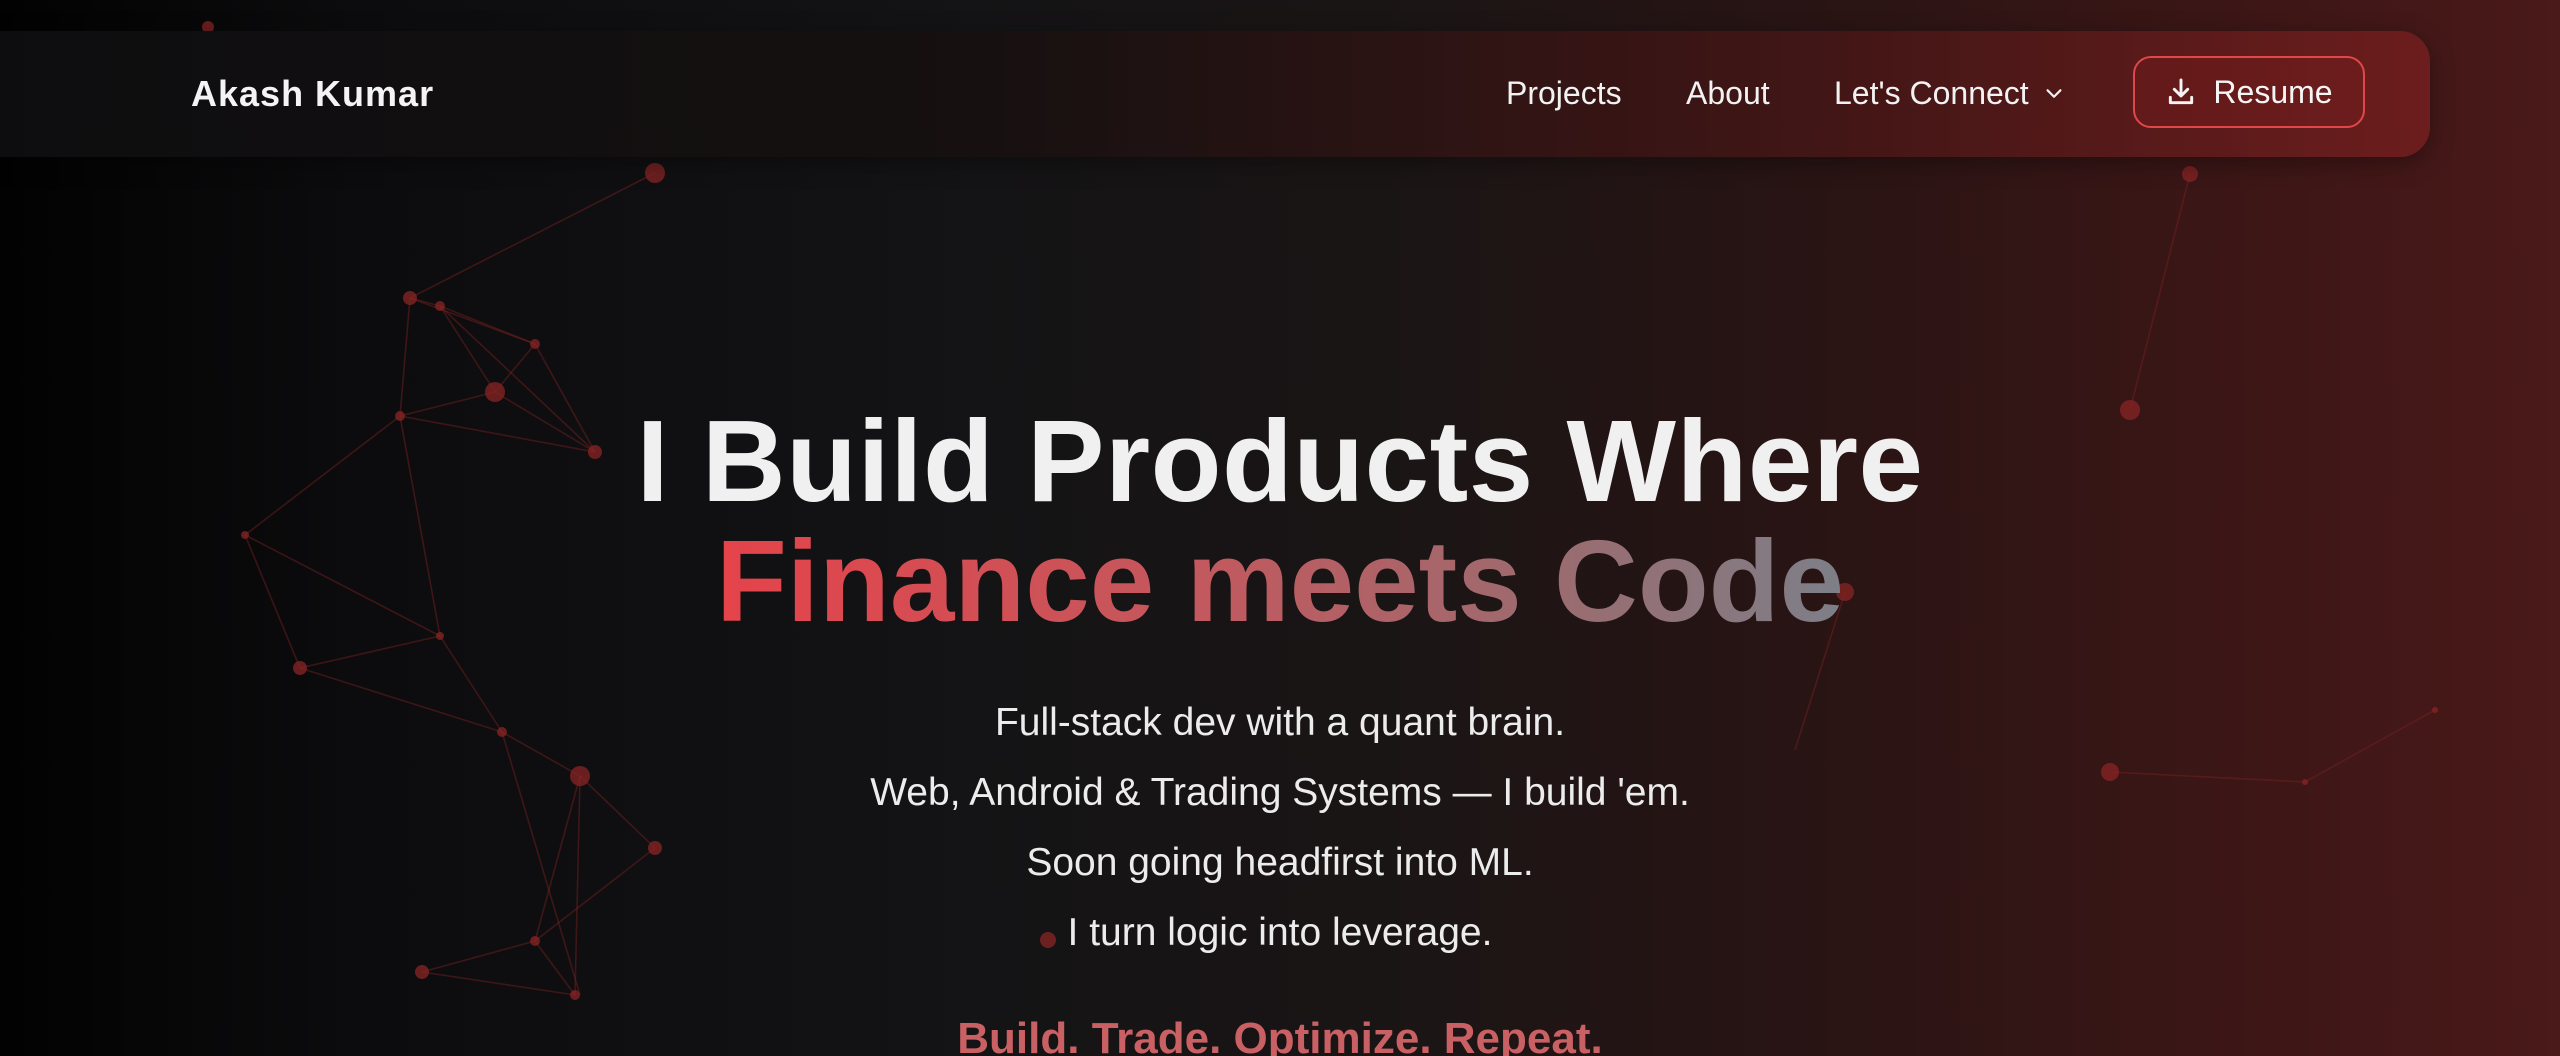 The image size is (2560, 1056). I want to click on download-icon, so click(2181, 91).